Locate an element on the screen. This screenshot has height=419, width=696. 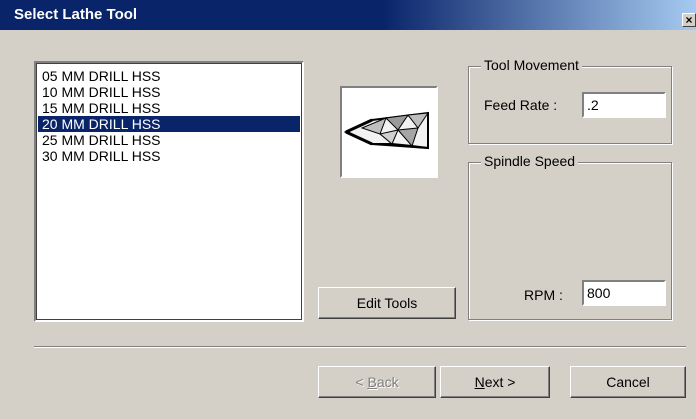
cancel-button: Cancel is located at coordinates (628, 382).